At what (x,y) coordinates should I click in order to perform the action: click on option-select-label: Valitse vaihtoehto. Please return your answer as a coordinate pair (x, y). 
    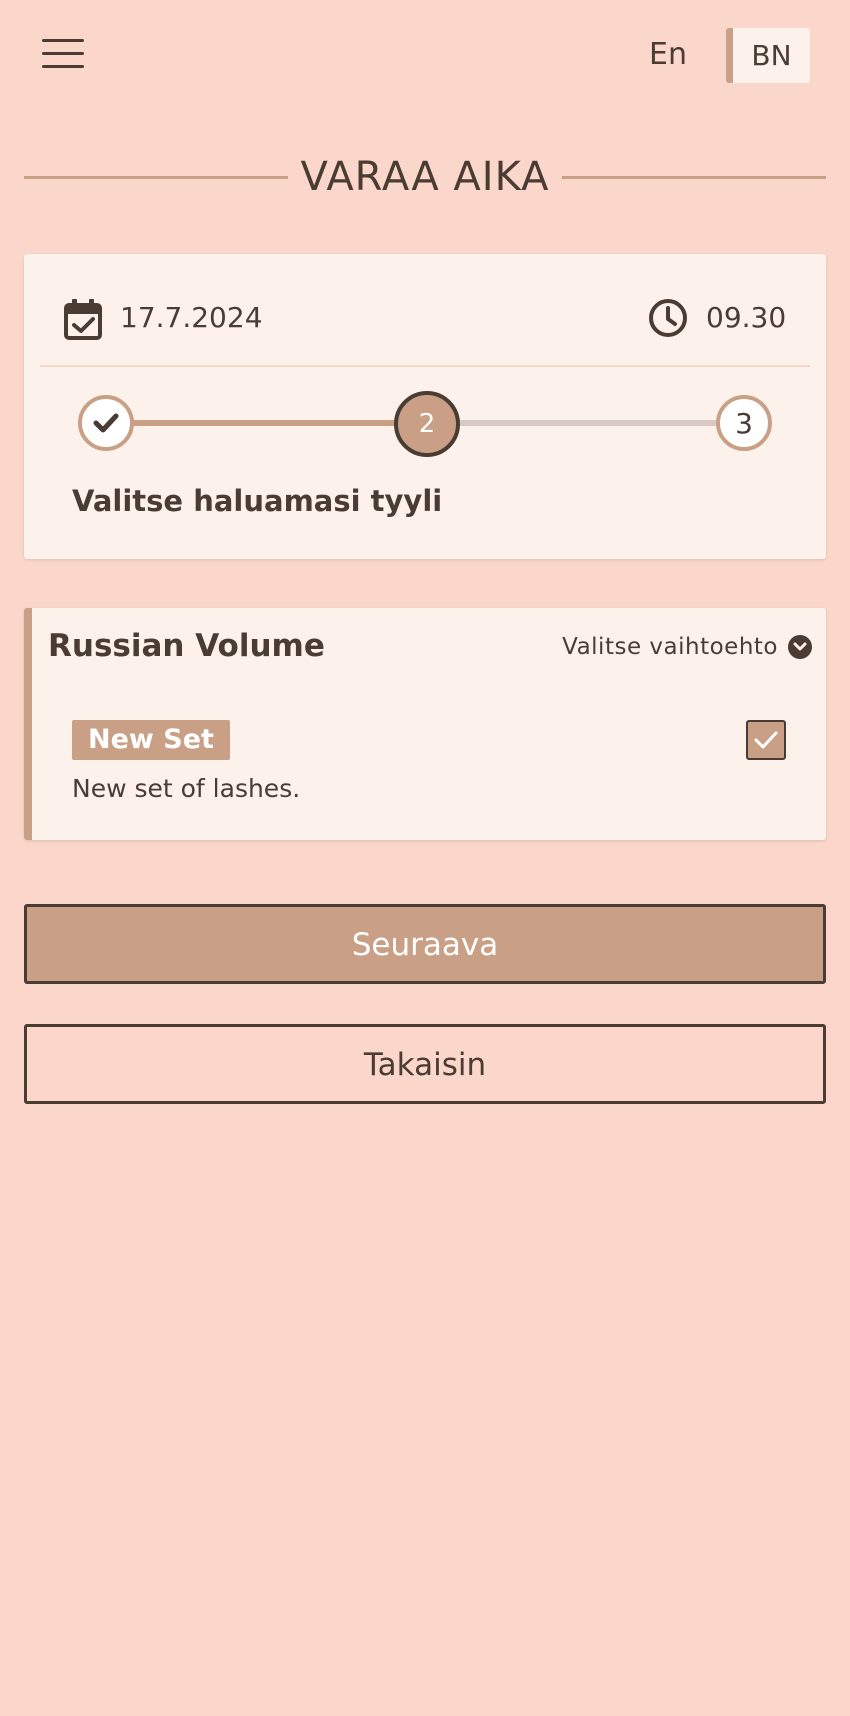
    Looking at the image, I should click on (670, 647).